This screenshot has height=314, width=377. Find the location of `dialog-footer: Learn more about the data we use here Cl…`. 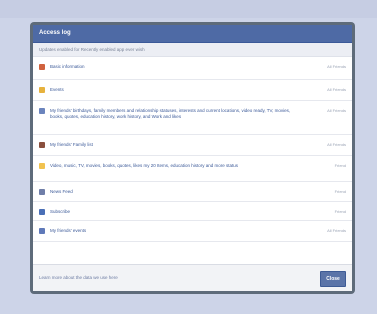

dialog-footer: Learn more about the data we use here Cl… is located at coordinates (192, 277).